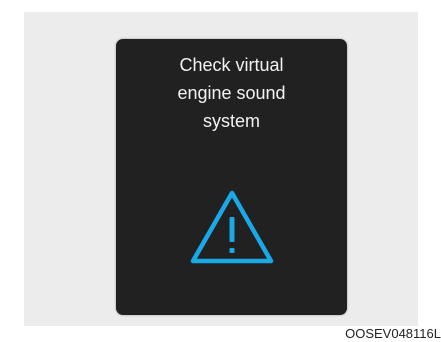 This screenshot has width=441, height=342. I want to click on message-line-3: system, so click(231, 121).